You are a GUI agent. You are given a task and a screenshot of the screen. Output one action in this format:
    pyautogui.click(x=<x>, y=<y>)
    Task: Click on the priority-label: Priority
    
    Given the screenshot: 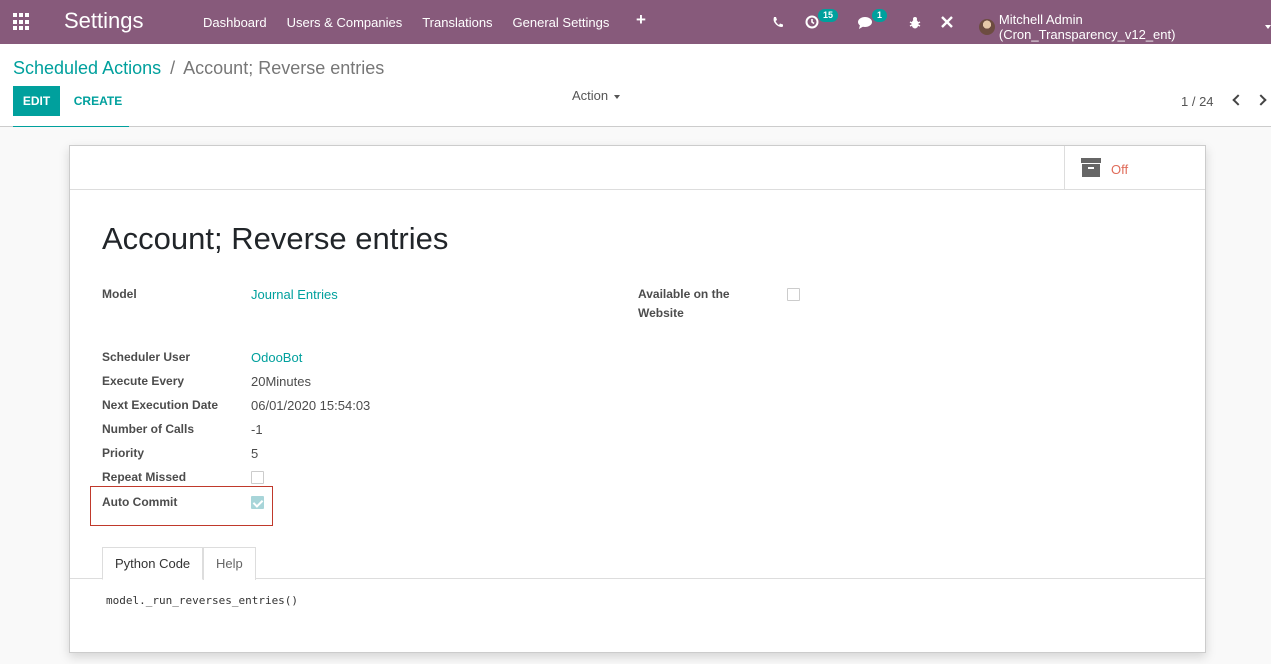 What is the action you would take?
    pyautogui.click(x=123, y=453)
    